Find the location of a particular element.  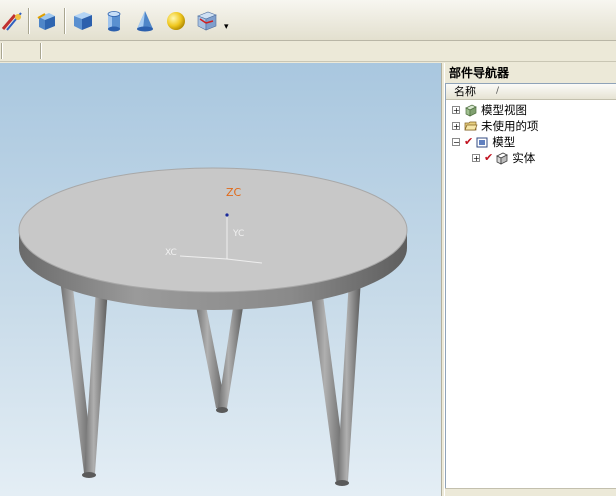

feature-toolbar: ▾ is located at coordinates (308, 20).